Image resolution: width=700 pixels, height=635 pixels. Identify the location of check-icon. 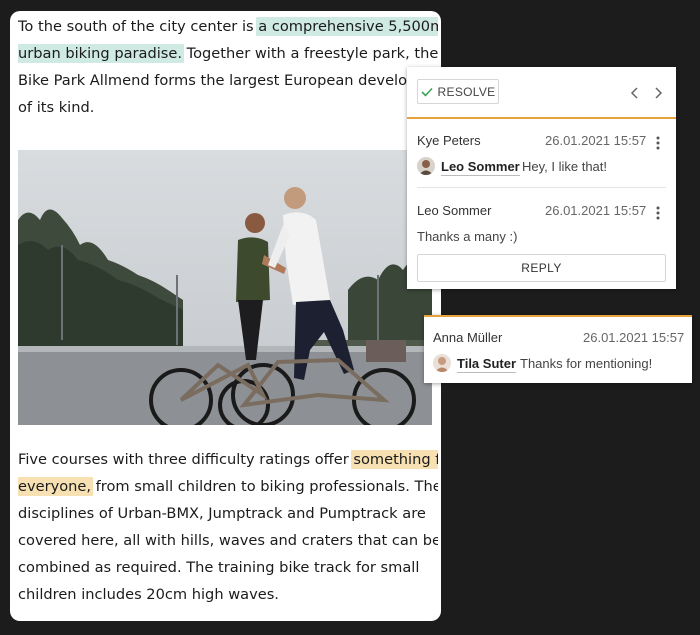
(426, 92).